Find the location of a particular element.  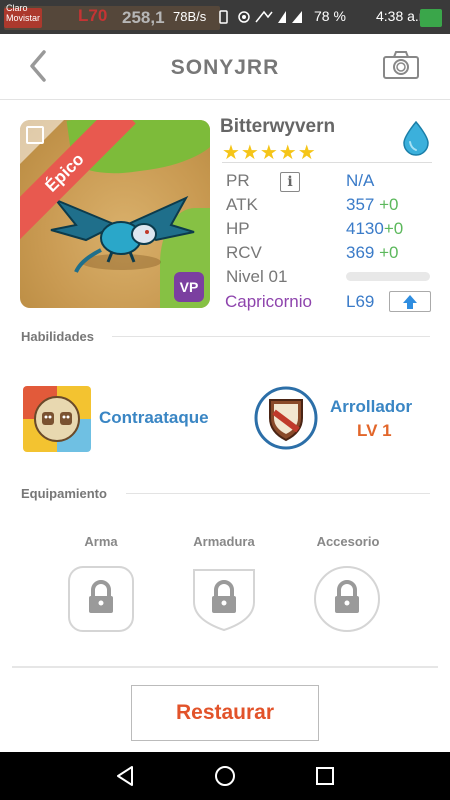

skill-name-overrun: Arrollador is located at coordinates (371, 407).